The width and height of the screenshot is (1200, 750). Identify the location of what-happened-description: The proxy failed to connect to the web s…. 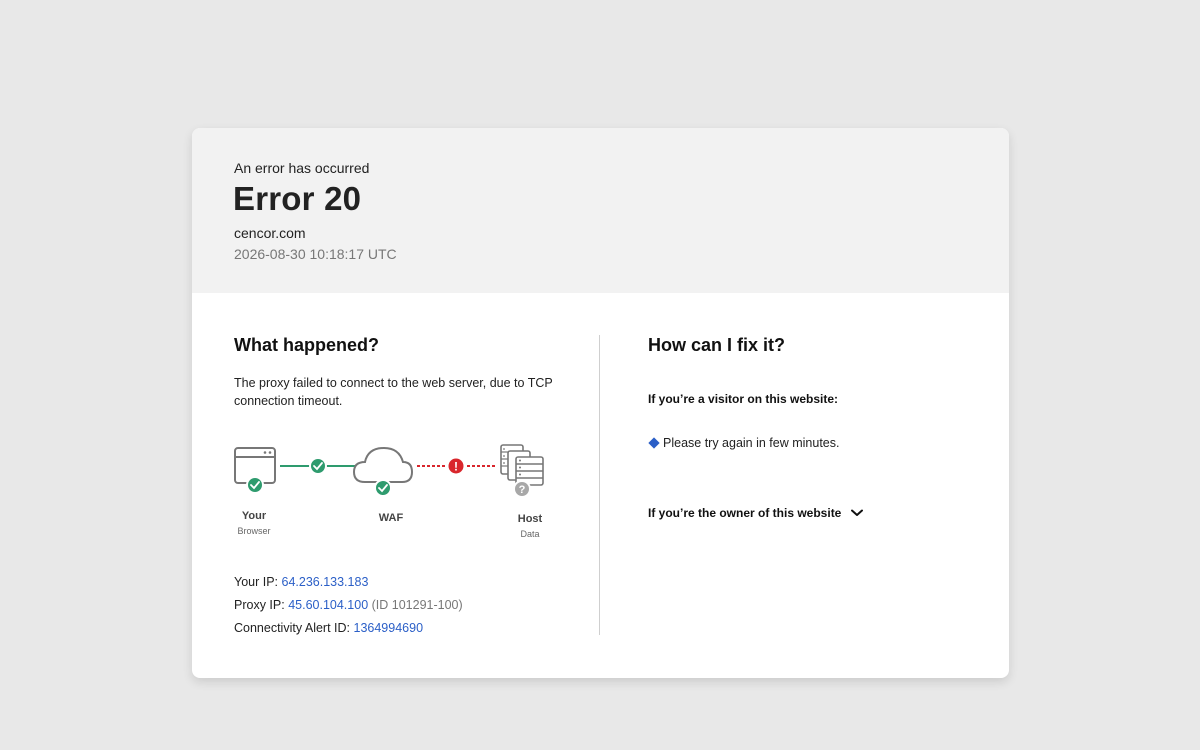
(393, 392).